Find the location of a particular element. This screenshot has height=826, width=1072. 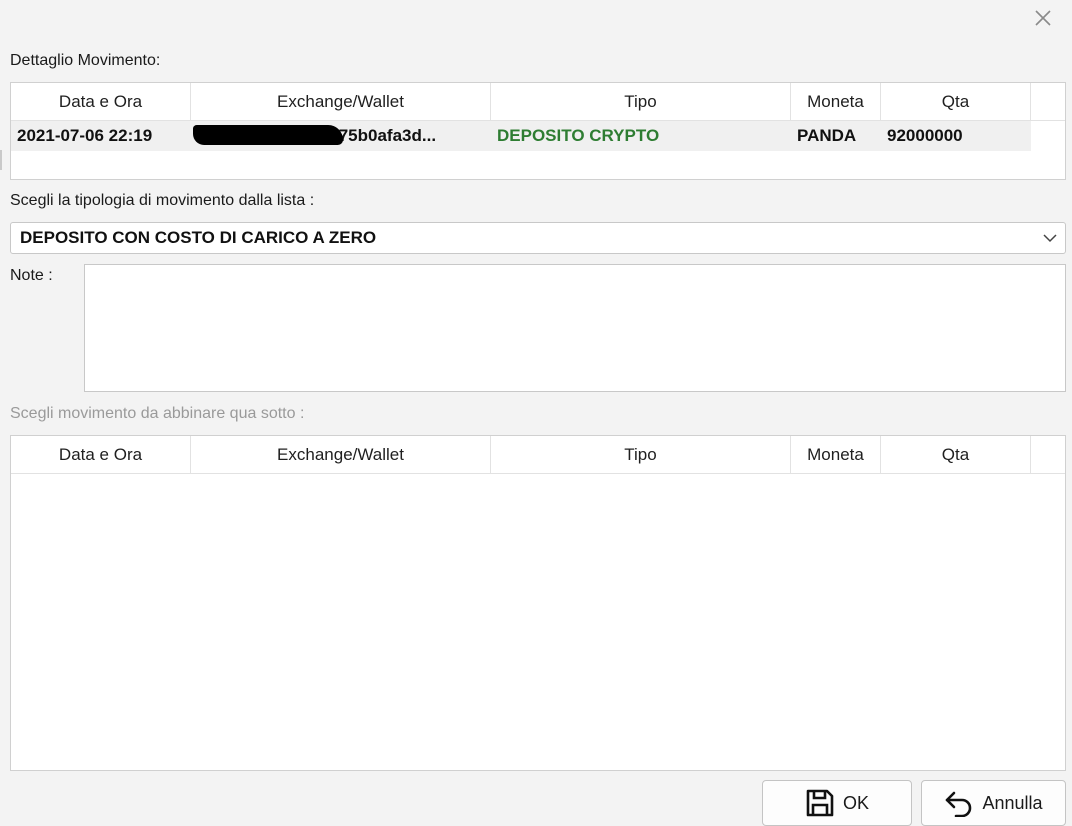

ok-button: OK is located at coordinates (837, 803).